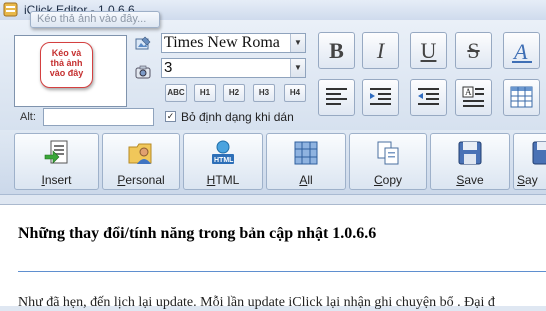 The image size is (546, 311). I want to click on outdent-button, so click(428, 97).